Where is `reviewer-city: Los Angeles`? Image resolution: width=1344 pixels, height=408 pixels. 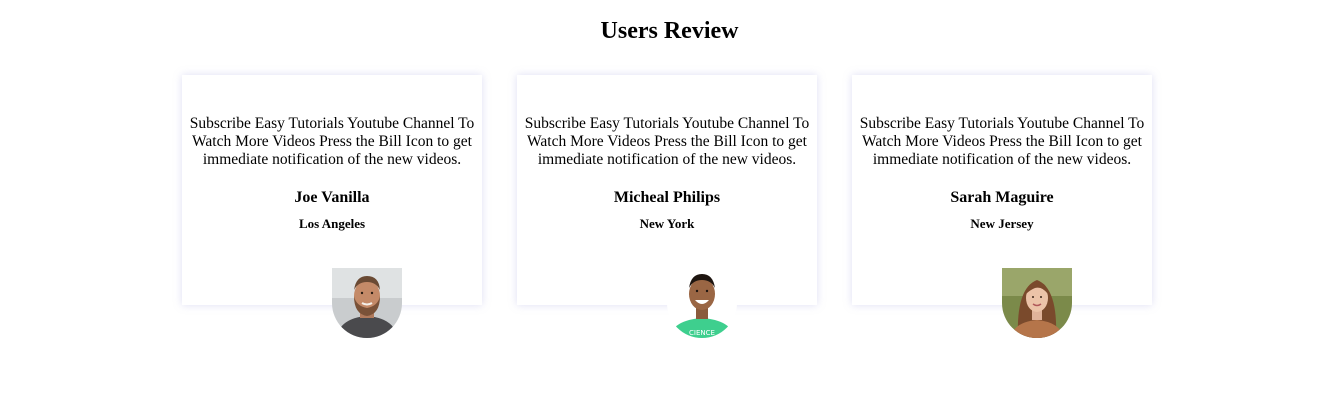
reviewer-city: Los Angeles is located at coordinates (332, 223).